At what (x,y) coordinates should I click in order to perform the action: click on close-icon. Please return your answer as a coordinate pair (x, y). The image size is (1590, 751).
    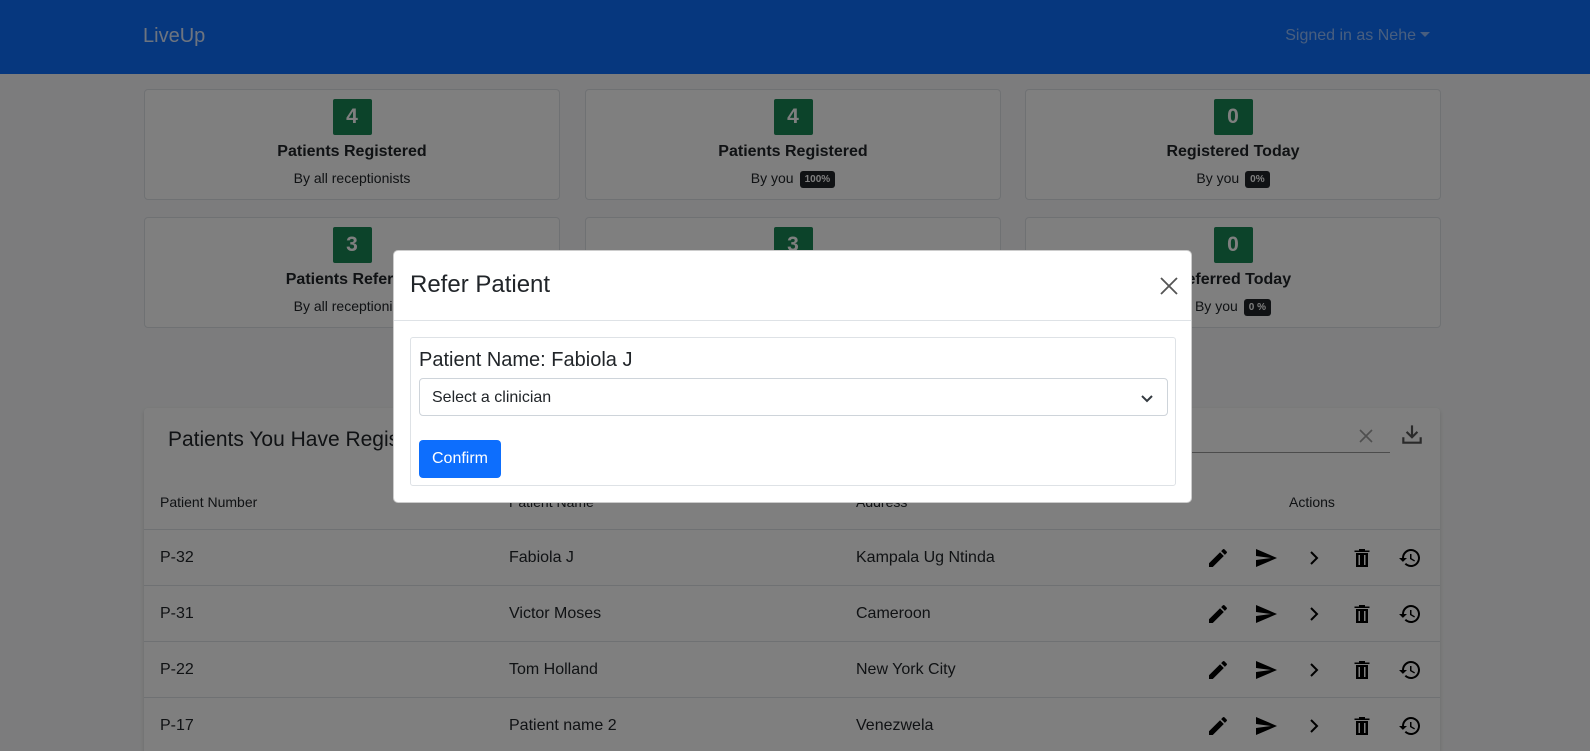
    Looking at the image, I should click on (1169, 286).